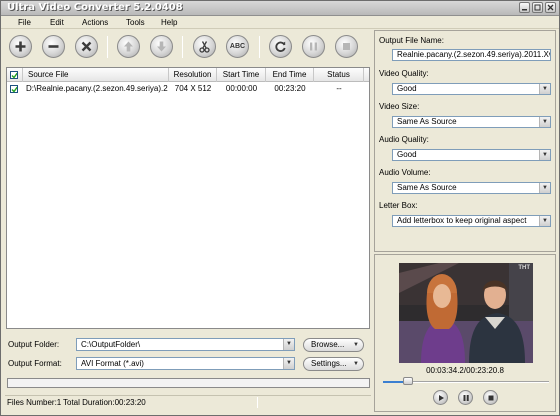 This screenshot has width=560, height=416. What do you see at coordinates (404, 139) in the screenshot?
I see `audio-quality-label: Audio Quality:` at bounding box center [404, 139].